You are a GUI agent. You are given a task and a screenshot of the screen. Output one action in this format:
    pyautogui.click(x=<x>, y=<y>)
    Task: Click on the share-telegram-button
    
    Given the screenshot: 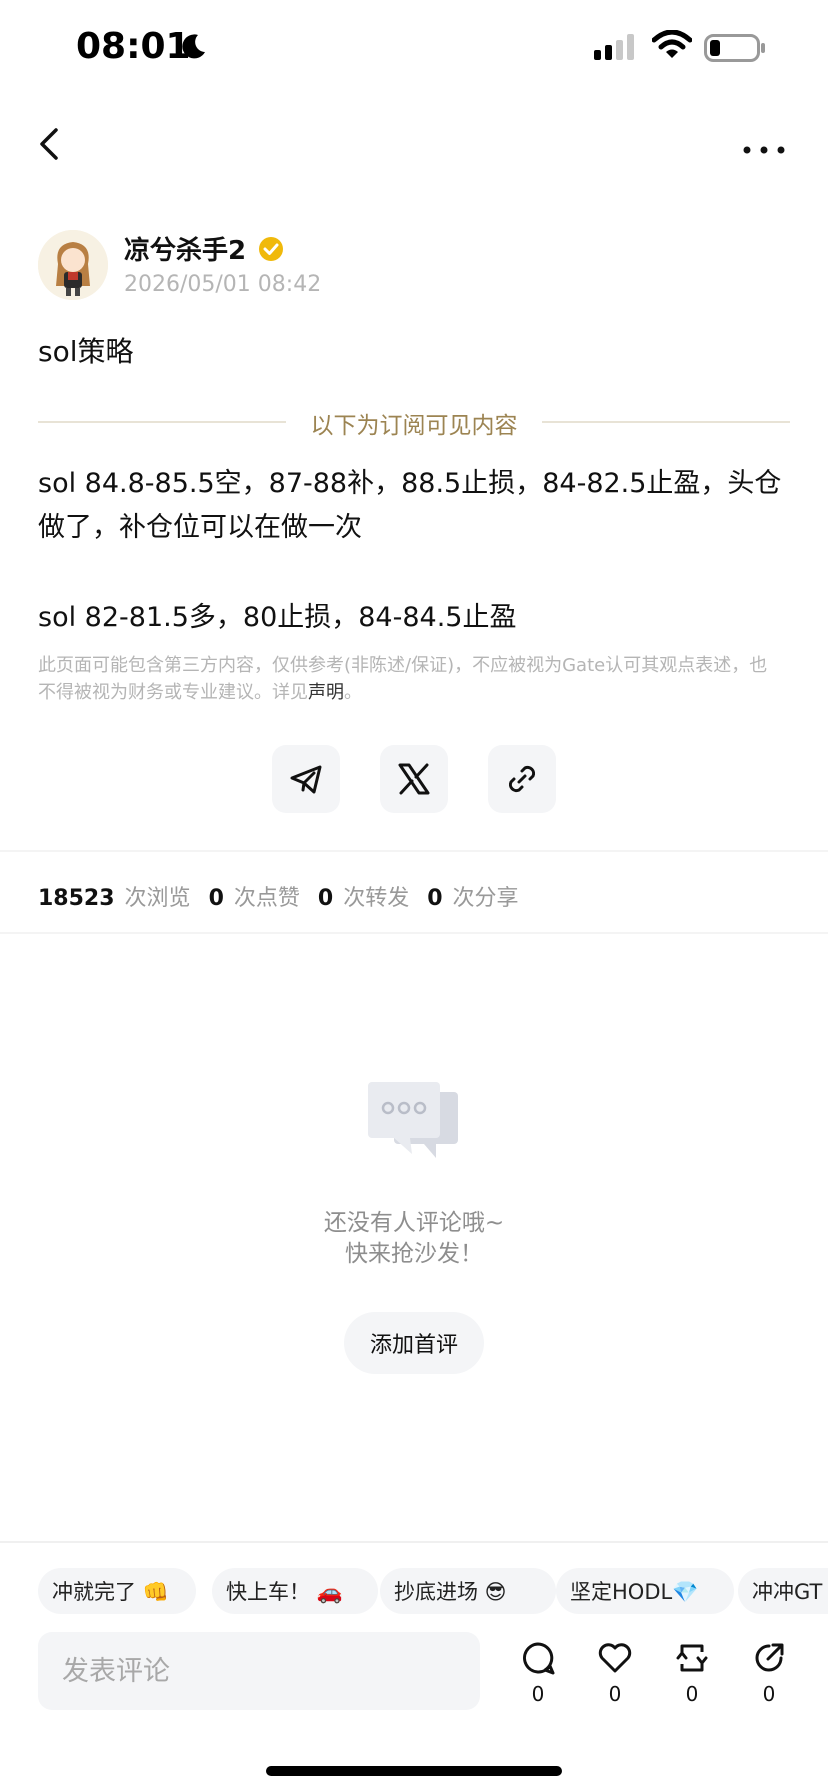 What is the action you would take?
    pyautogui.click(x=306, y=779)
    